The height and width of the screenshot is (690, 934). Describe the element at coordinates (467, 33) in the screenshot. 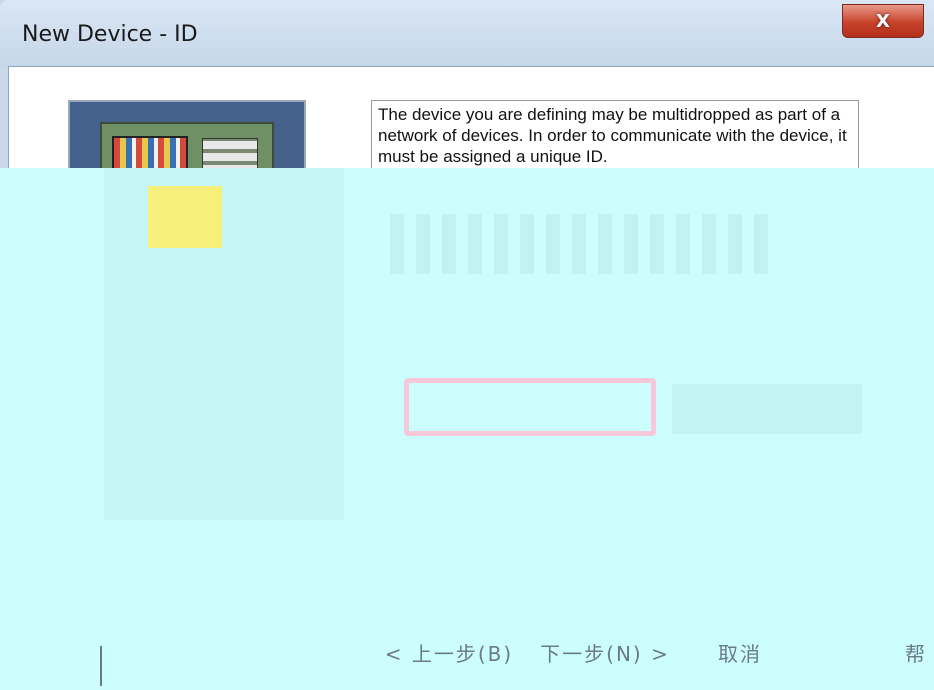

I see `title-bar: New Device - ID X` at that location.